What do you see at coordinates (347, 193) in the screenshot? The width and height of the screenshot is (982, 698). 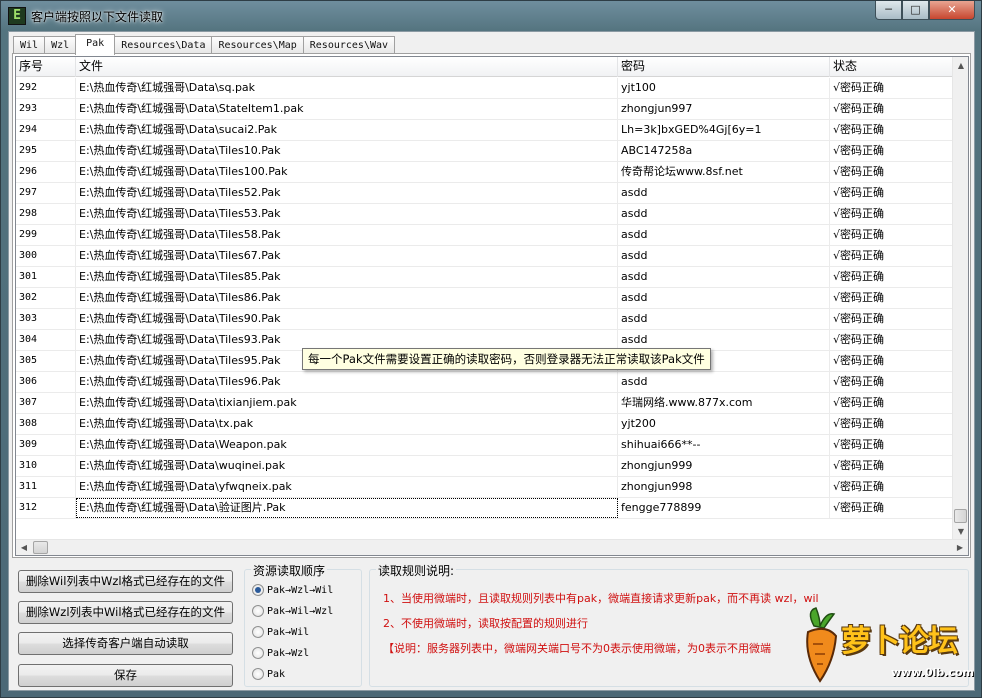 I see `row-file-cell: E:\热血传奇\红城强哥\Data\Tiles52.Pak` at bounding box center [347, 193].